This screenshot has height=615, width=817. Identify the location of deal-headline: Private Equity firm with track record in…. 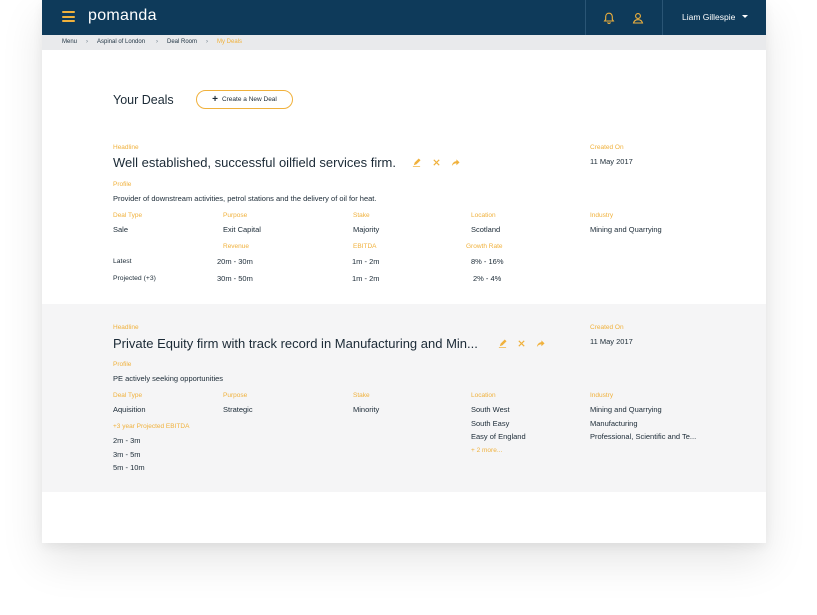
(295, 343).